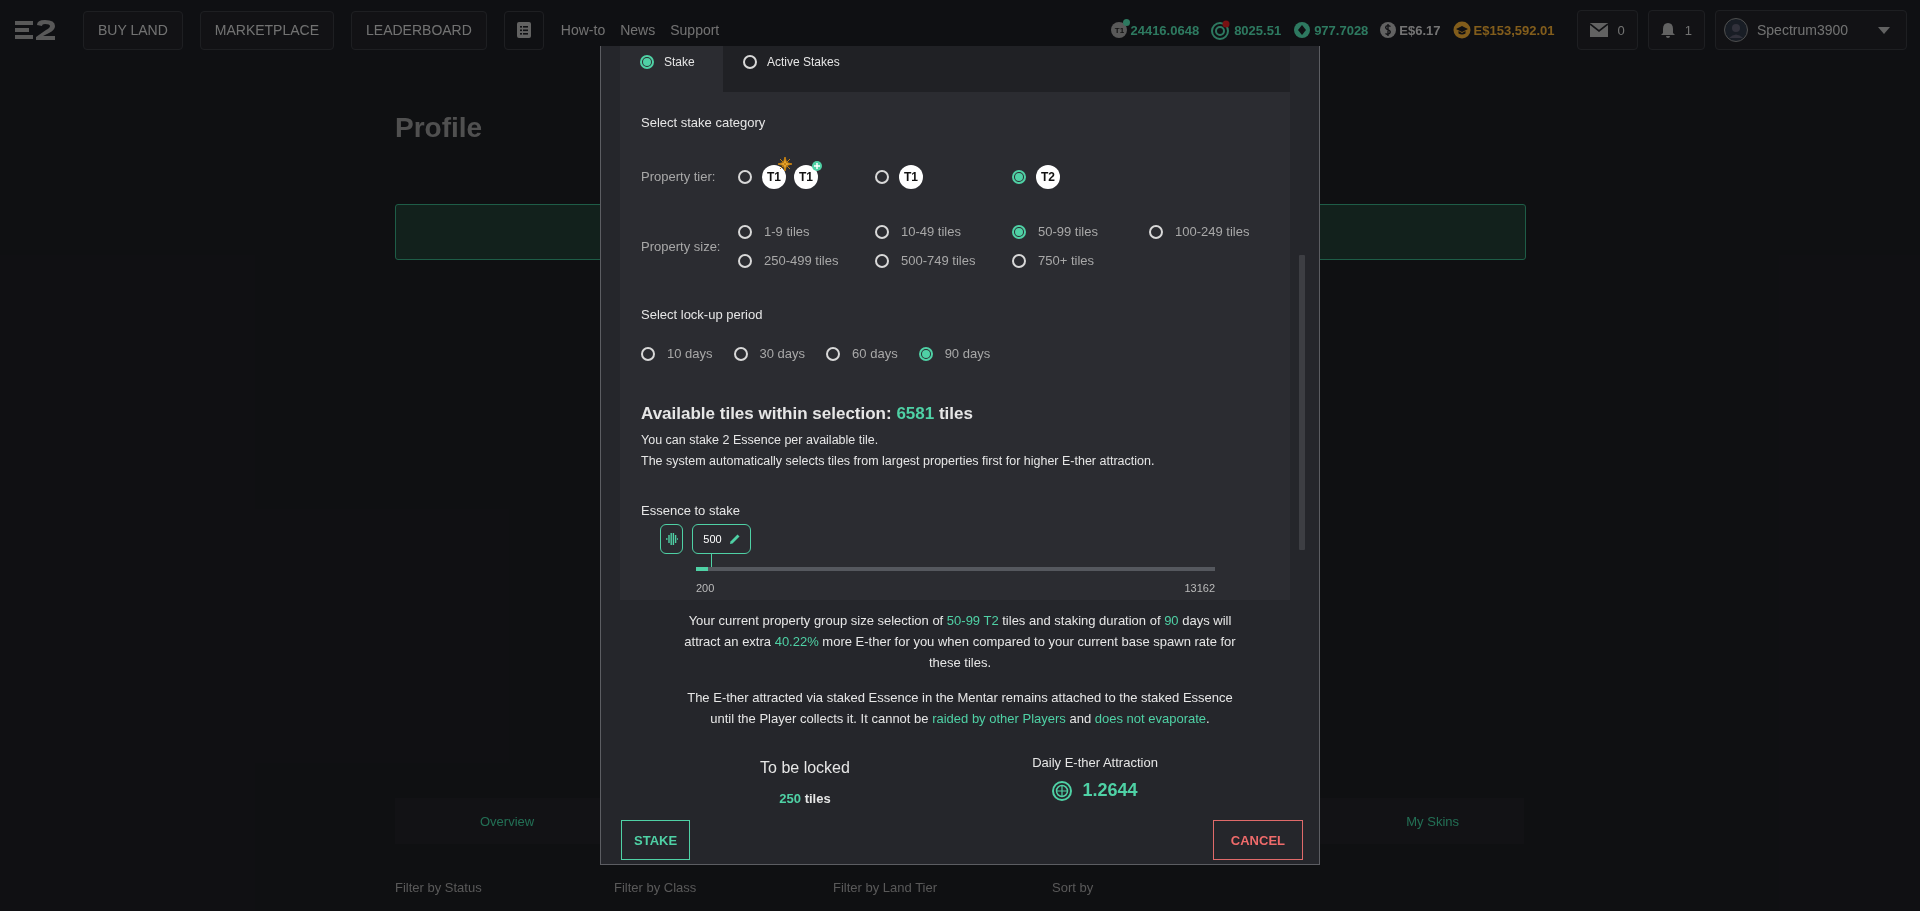 The width and height of the screenshot is (1920, 911). Describe the element at coordinates (583, 30) in the screenshot. I see `nav-link: How-to` at that location.